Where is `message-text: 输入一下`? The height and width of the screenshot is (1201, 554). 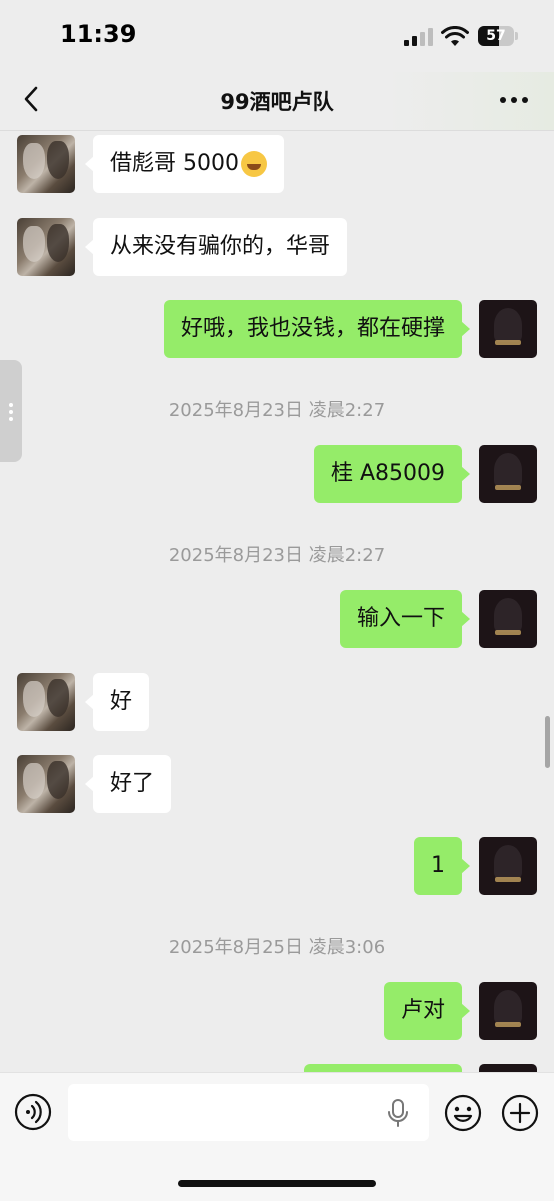 message-text: 输入一下 is located at coordinates (400, 618).